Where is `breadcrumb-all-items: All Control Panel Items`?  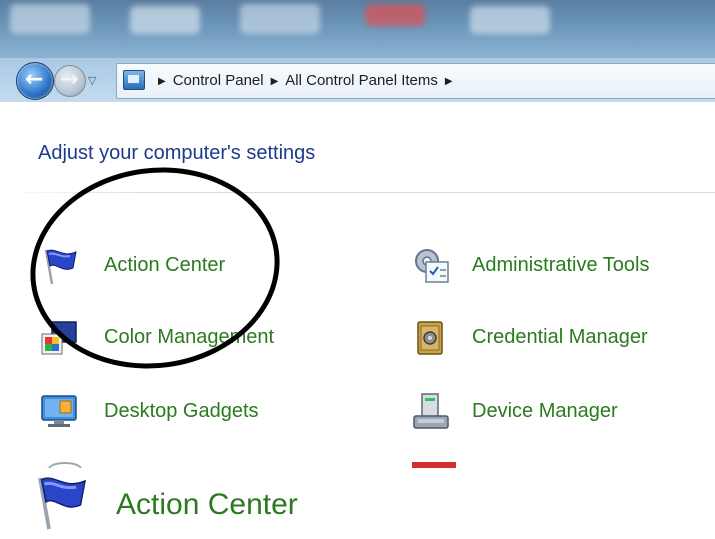
breadcrumb-all-items: All Control Panel Items is located at coordinates (361, 80).